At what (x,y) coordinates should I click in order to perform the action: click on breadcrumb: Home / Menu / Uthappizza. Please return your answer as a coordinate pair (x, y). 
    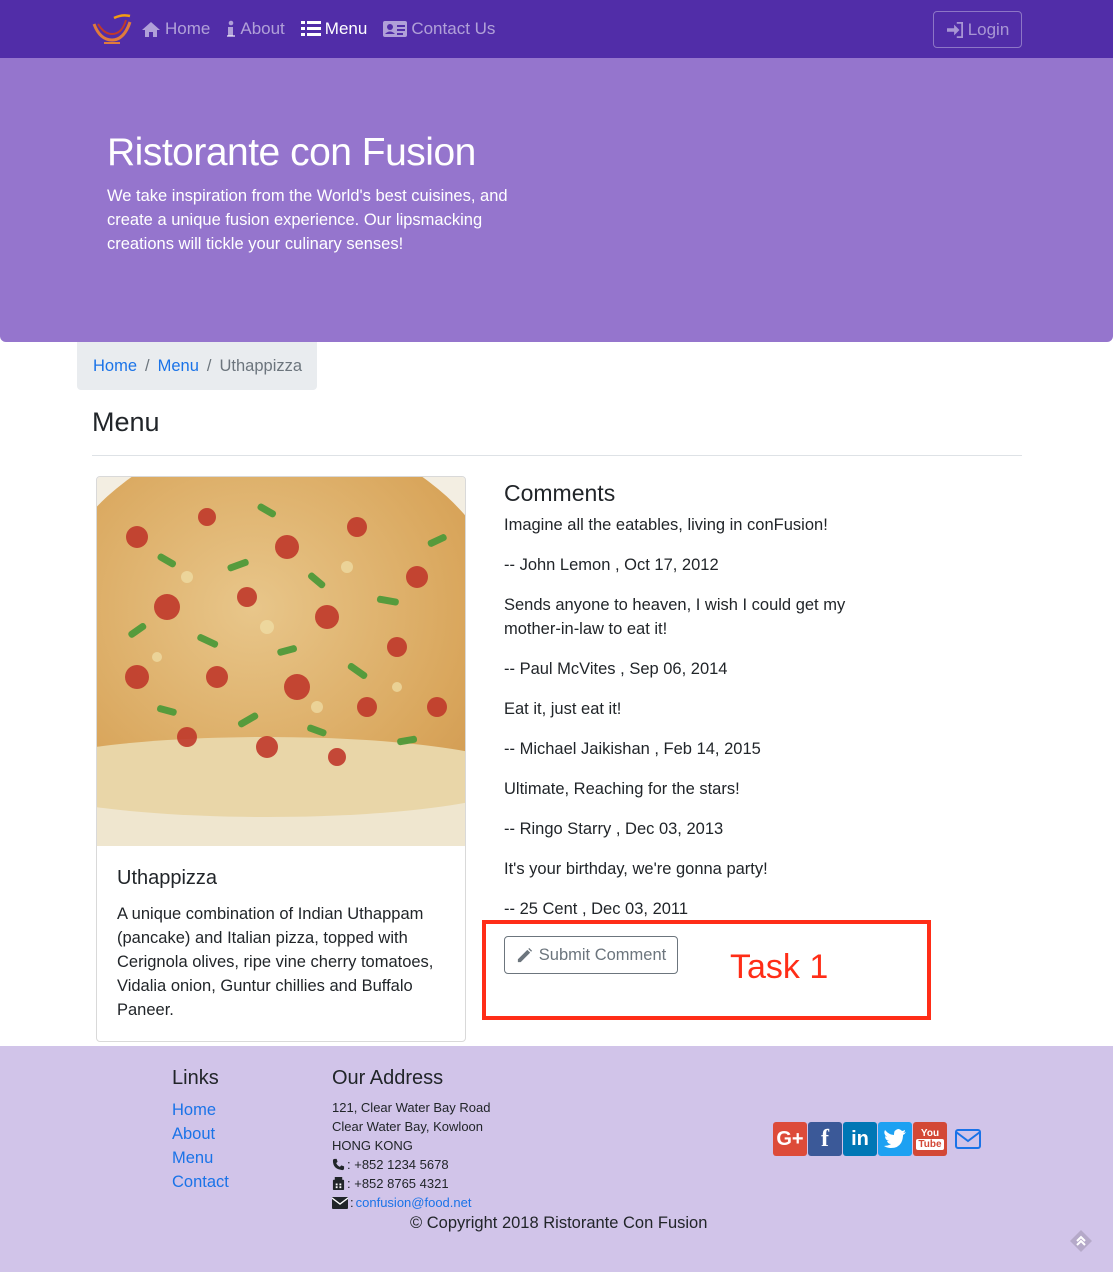
    Looking at the image, I should click on (197, 366).